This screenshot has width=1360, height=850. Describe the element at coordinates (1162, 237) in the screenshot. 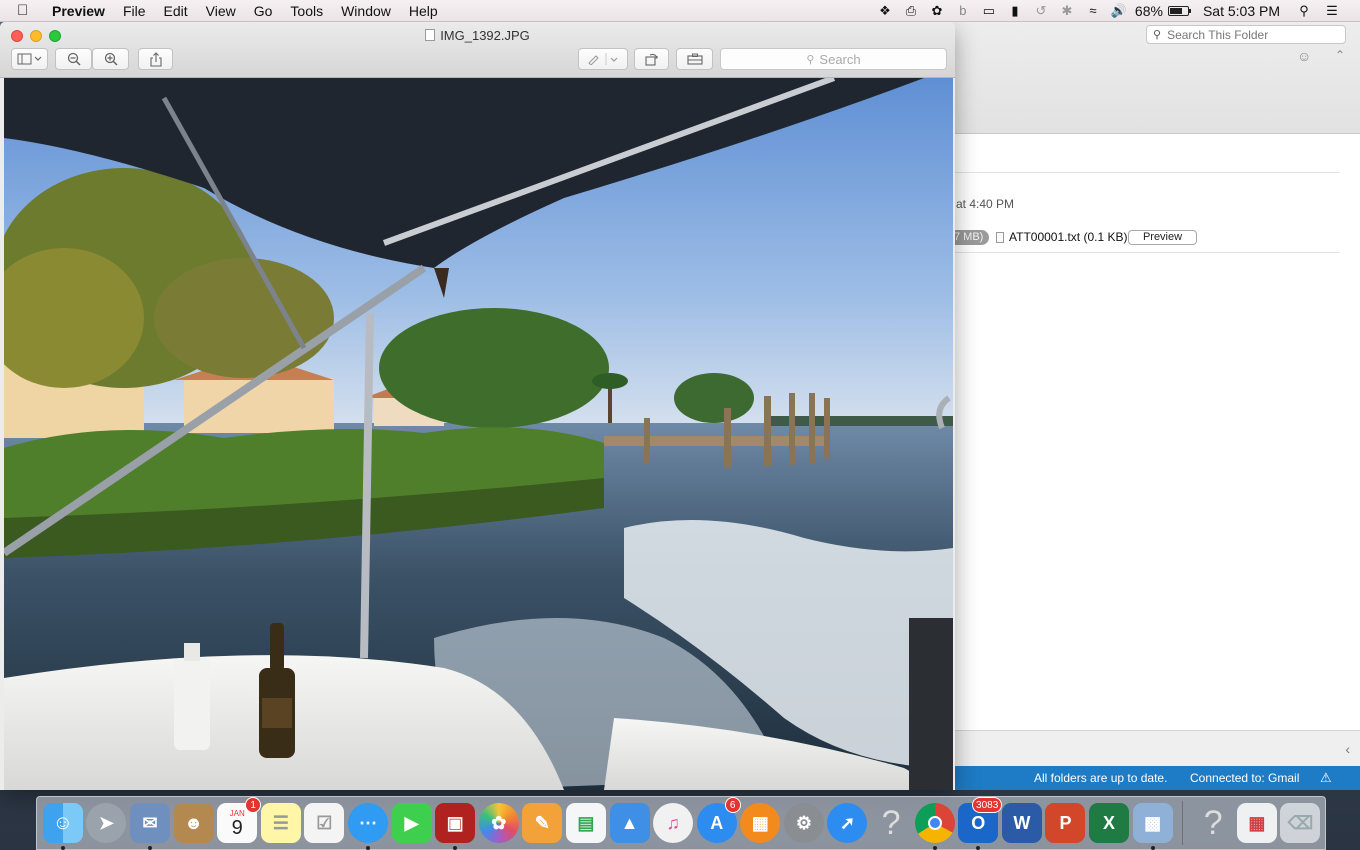

I see `preview-button: Preview` at that location.